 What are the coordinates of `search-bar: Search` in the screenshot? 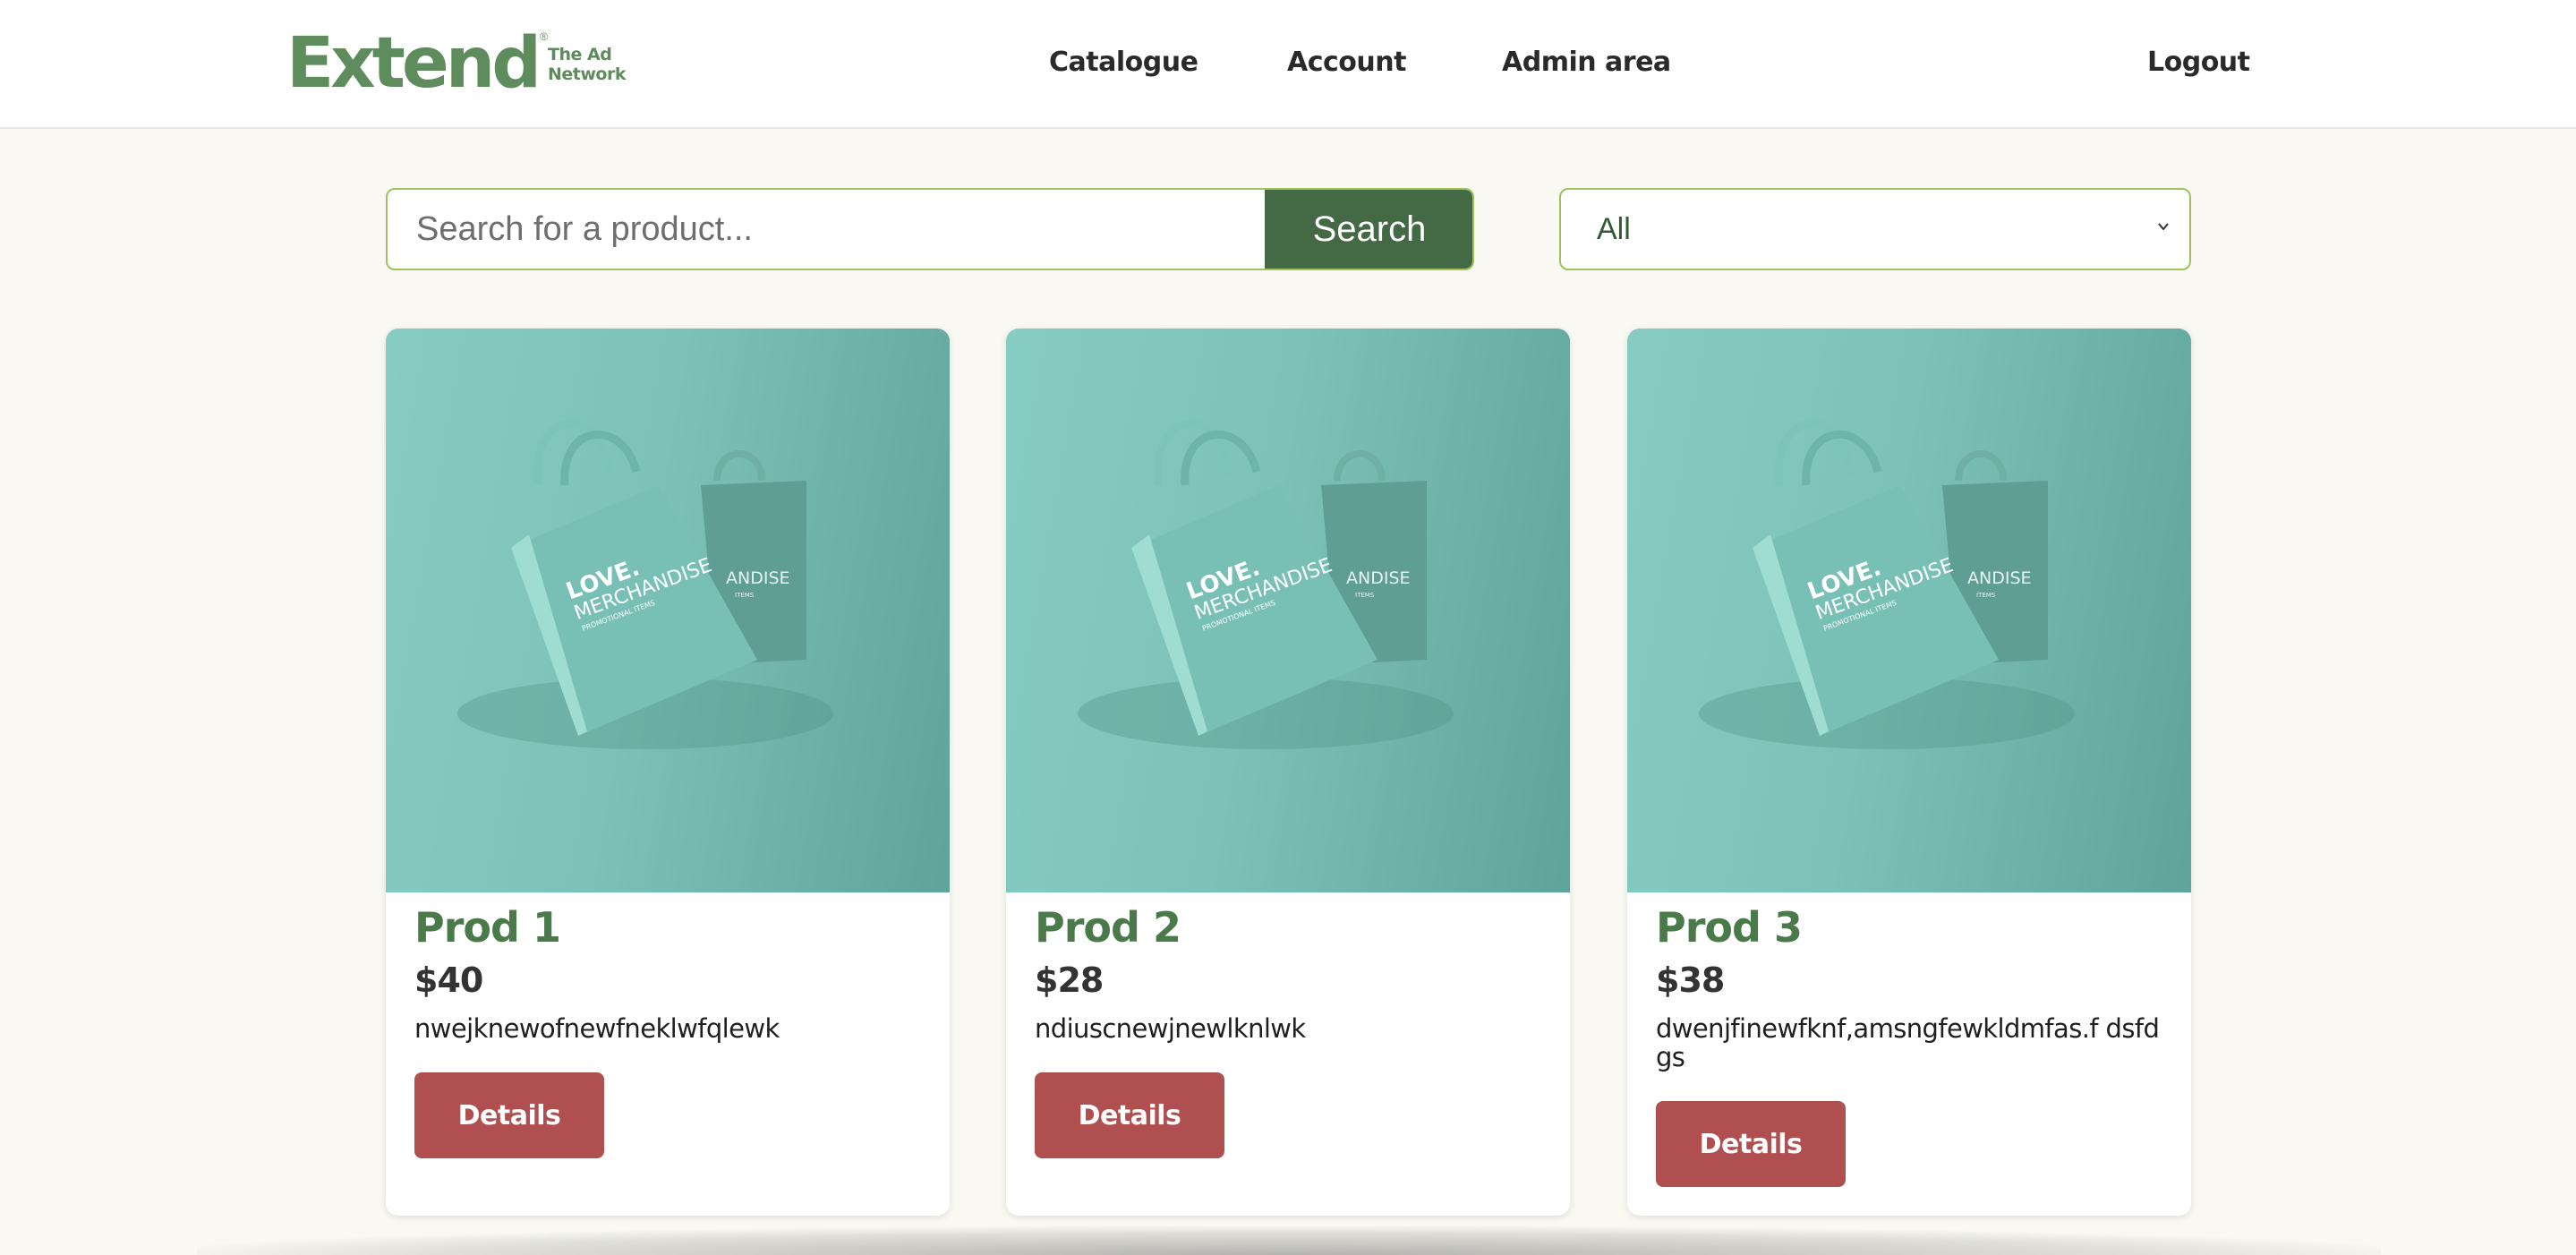 It's located at (930, 229).